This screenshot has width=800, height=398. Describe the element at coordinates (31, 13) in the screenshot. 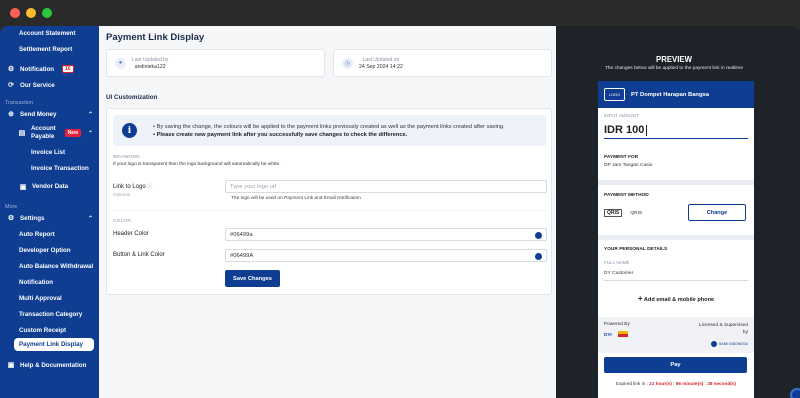

I see `minimize-window-button` at that location.